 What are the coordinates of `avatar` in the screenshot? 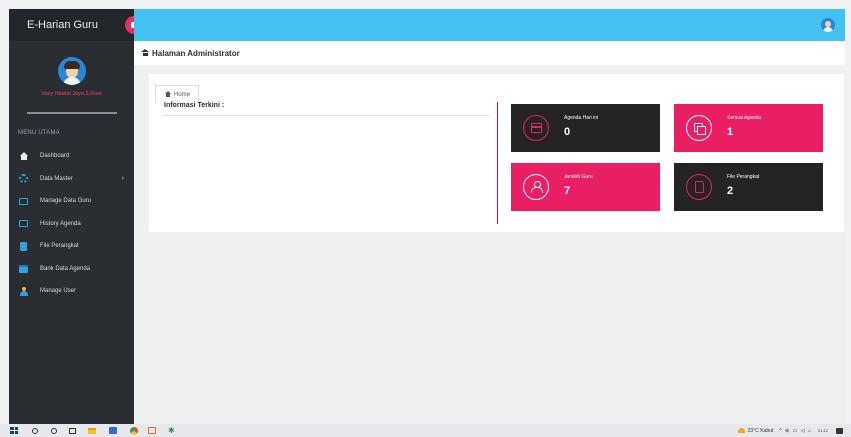 It's located at (71, 71).